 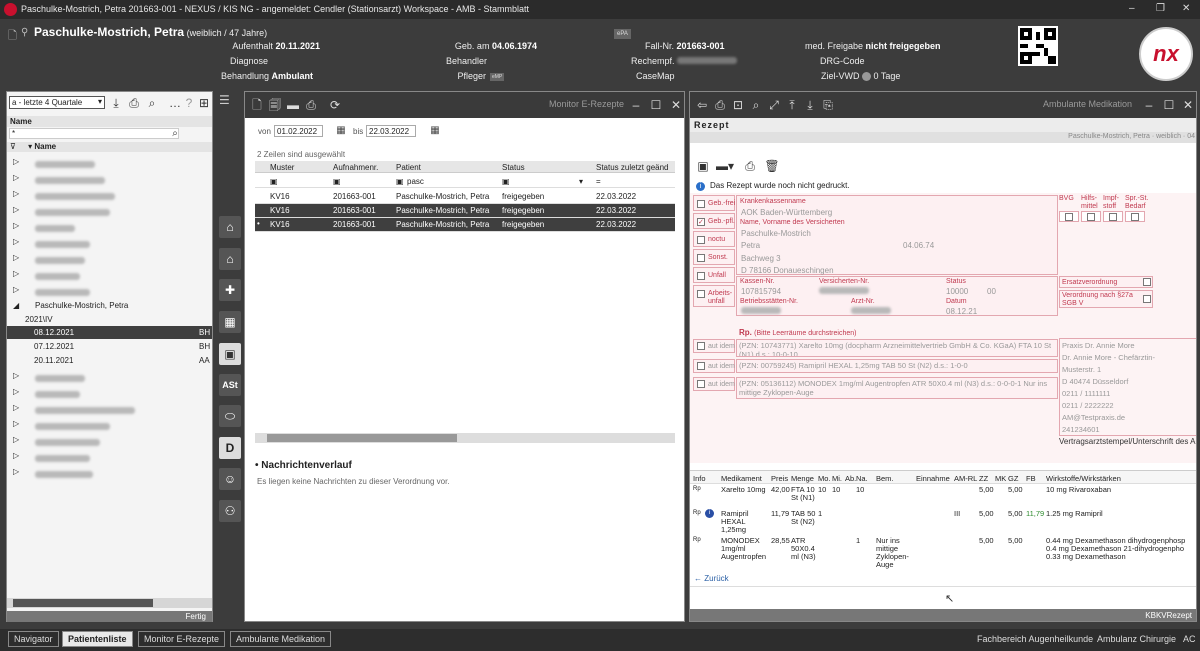 I want to click on card-reader-icon: ▬, so click(x=293, y=105).